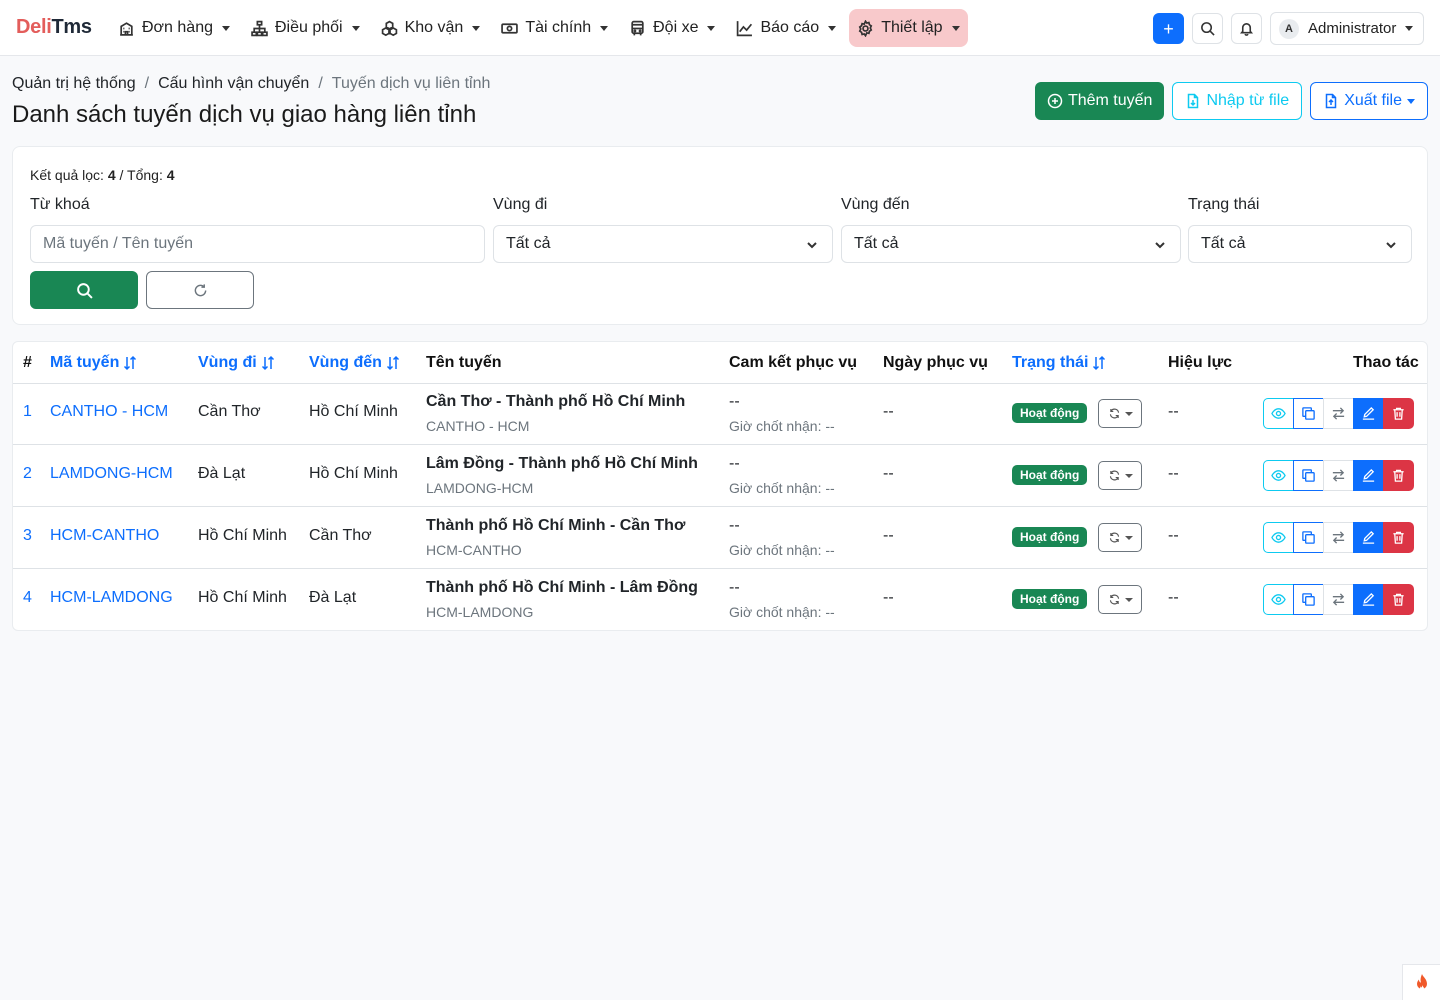 Image resolution: width=1440 pixels, height=1000 pixels. What do you see at coordinates (60, 204) in the screenshot?
I see `keyword-label: Từ khoá` at bounding box center [60, 204].